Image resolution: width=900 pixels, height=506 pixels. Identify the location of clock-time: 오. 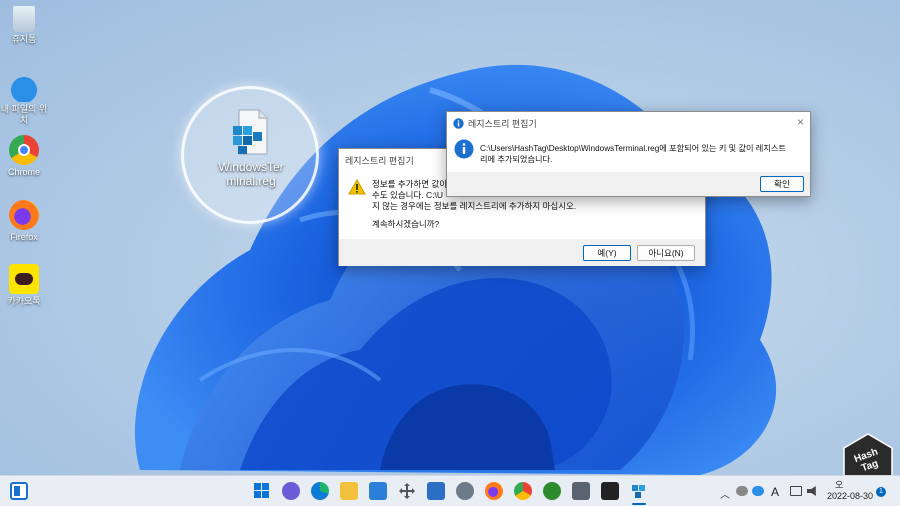
(839, 484).